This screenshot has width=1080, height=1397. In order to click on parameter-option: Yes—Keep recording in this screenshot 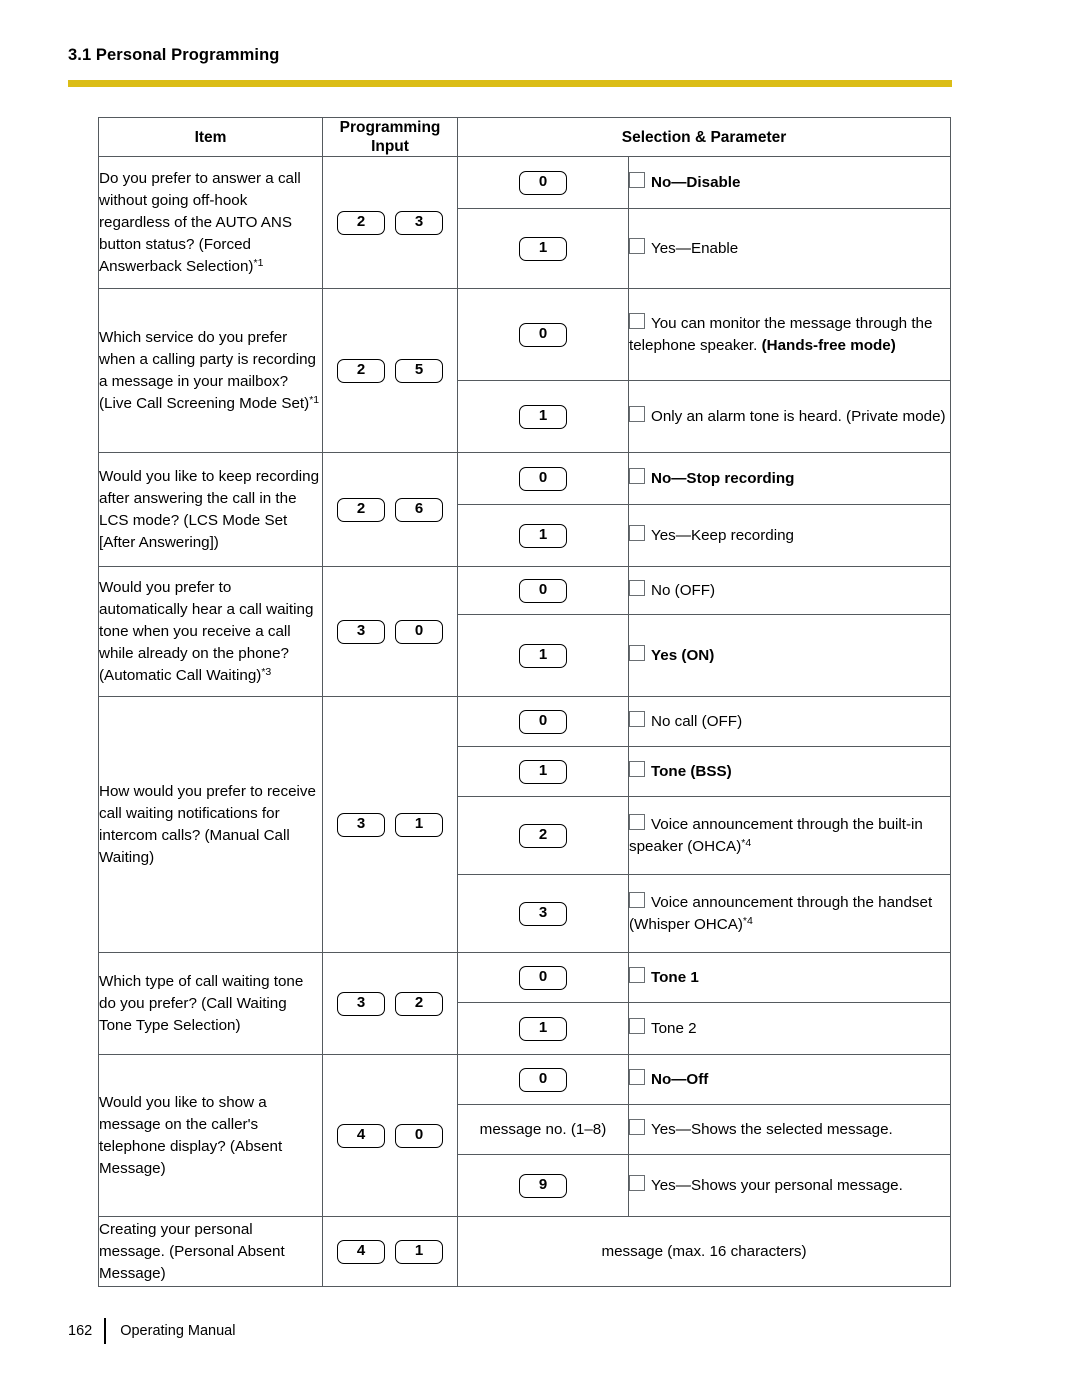, I will do `click(789, 536)`.